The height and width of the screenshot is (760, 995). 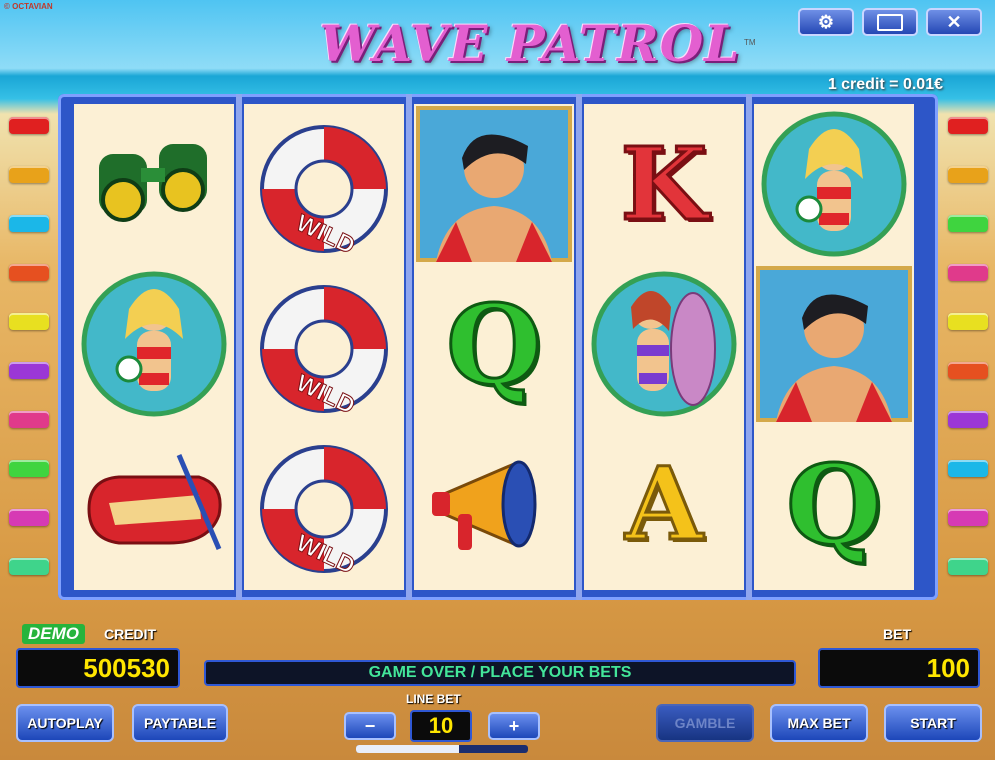 What do you see at coordinates (433, 699) in the screenshot?
I see `line-bet-label: LINE BET` at bounding box center [433, 699].